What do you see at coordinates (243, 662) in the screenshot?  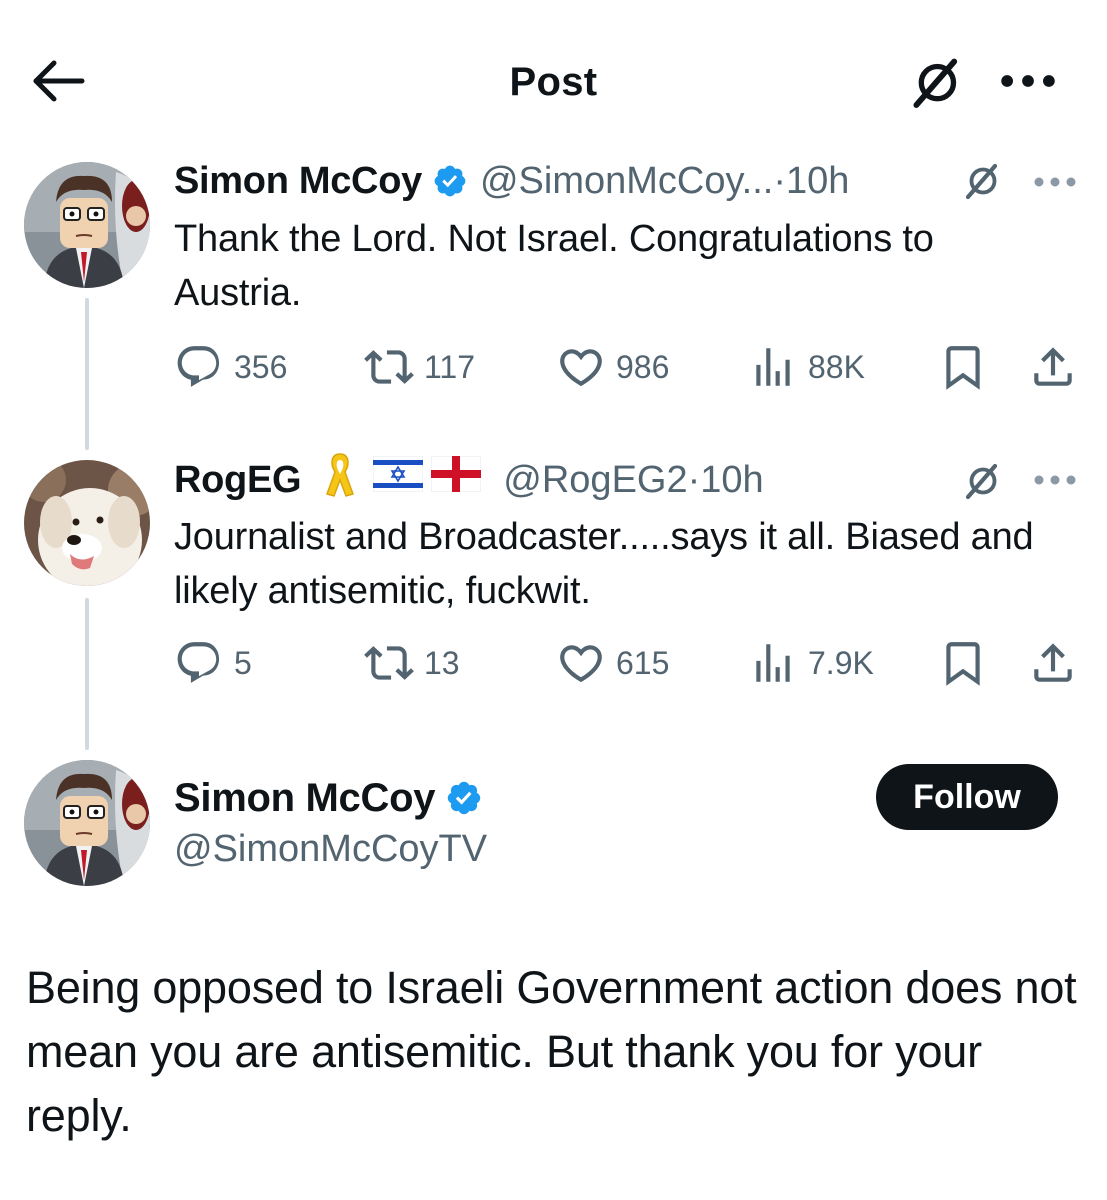 I see `reply-count: 5` at bounding box center [243, 662].